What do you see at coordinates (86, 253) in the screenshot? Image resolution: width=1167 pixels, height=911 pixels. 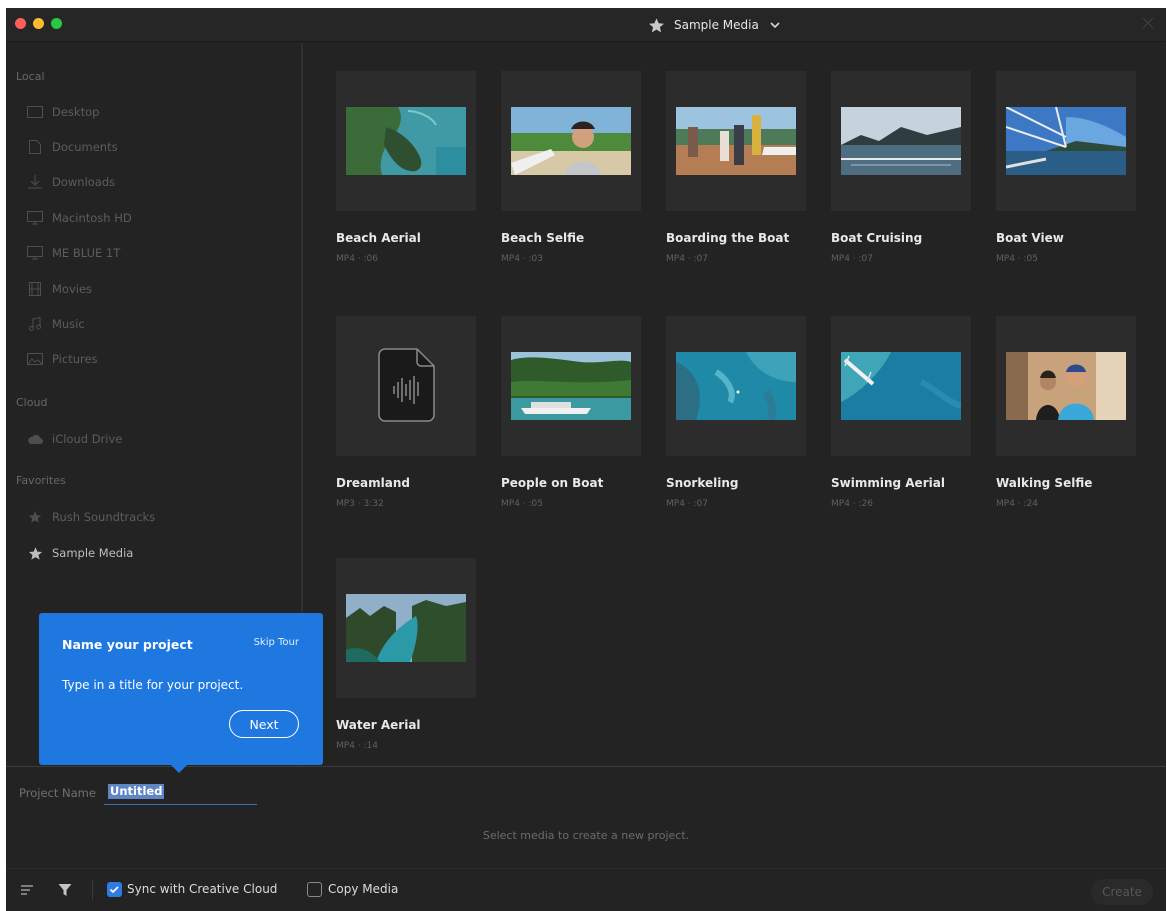 I see `sidebar-item-label: ME BLUE 1T` at bounding box center [86, 253].